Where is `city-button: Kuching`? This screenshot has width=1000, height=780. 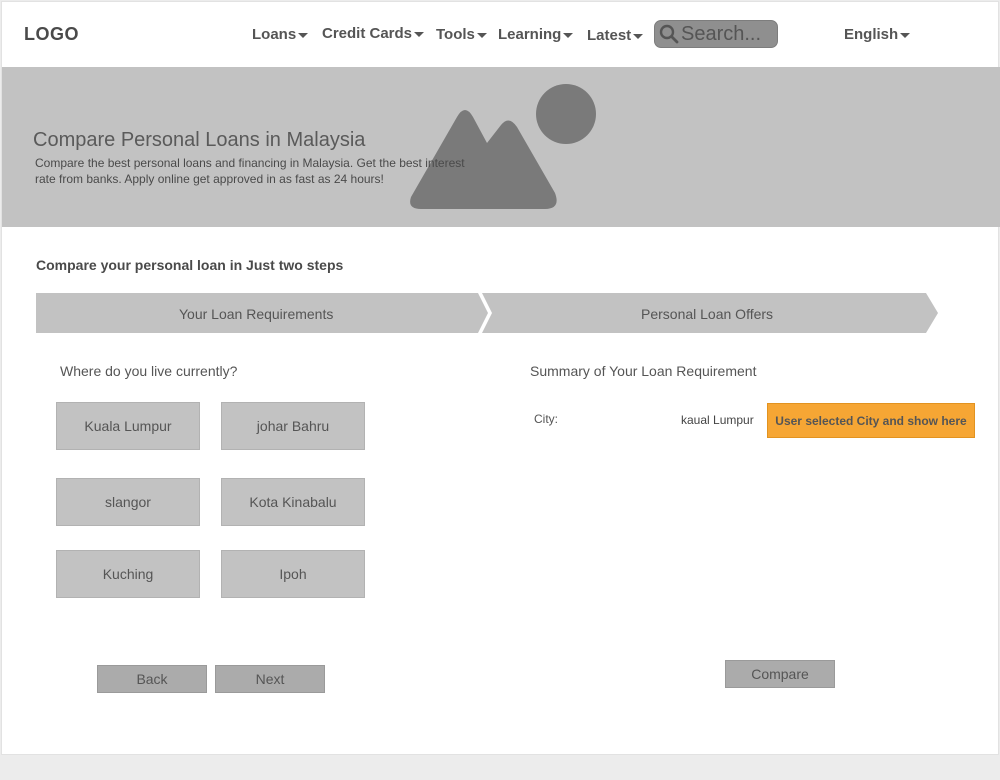 city-button: Kuching is located at coordinates (128, 574).